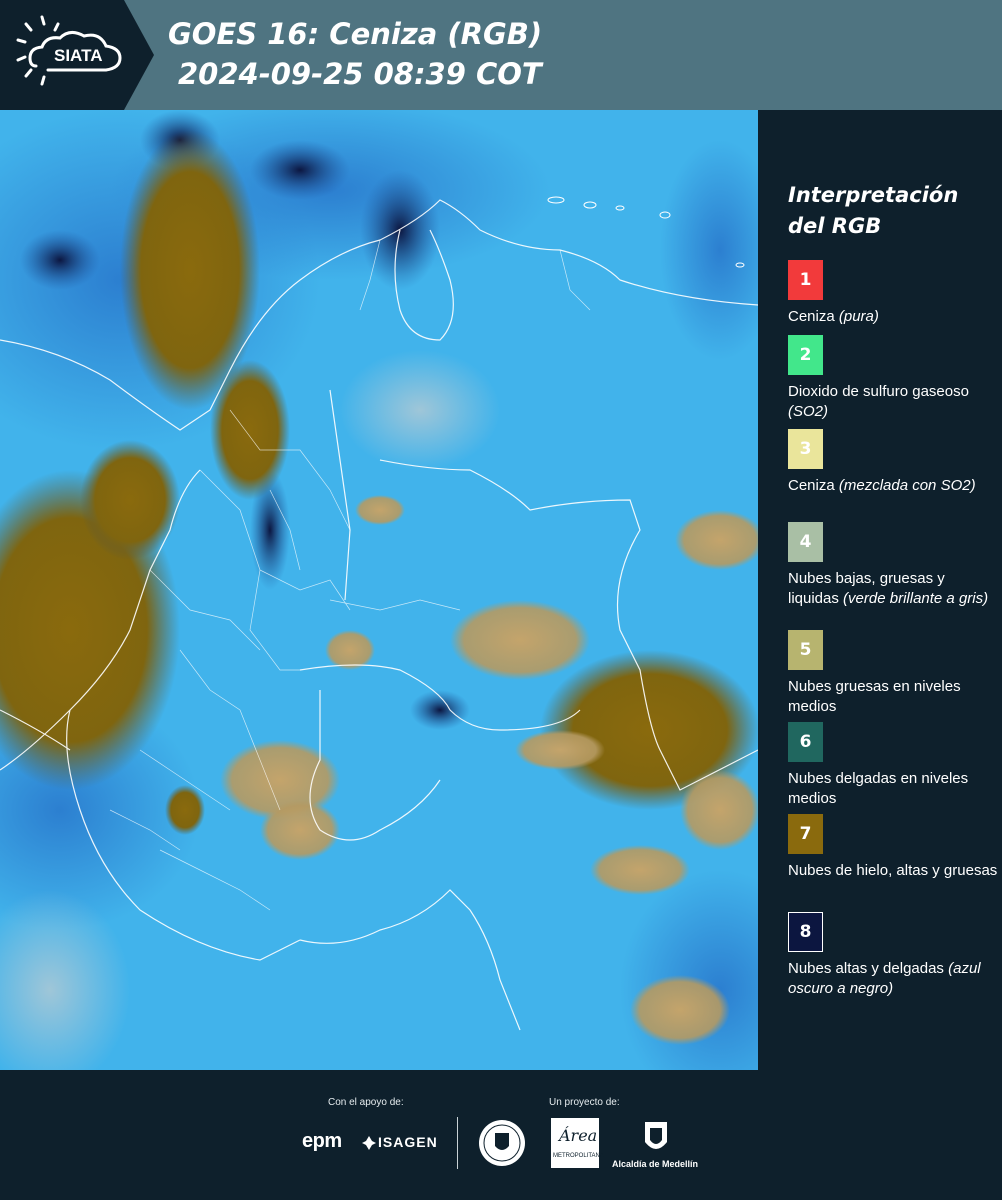  What do you see at coordinates (805, 355) in the screenshot?
I see `legend-swatch: 2` at bounding box center [805, 355].